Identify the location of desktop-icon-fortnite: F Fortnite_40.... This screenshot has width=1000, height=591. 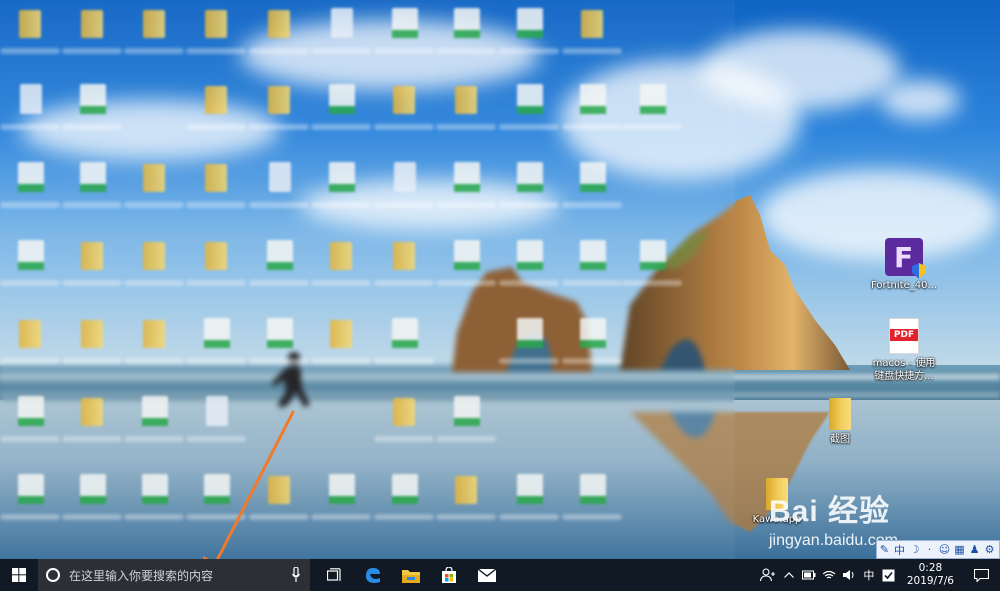
(904, 265).